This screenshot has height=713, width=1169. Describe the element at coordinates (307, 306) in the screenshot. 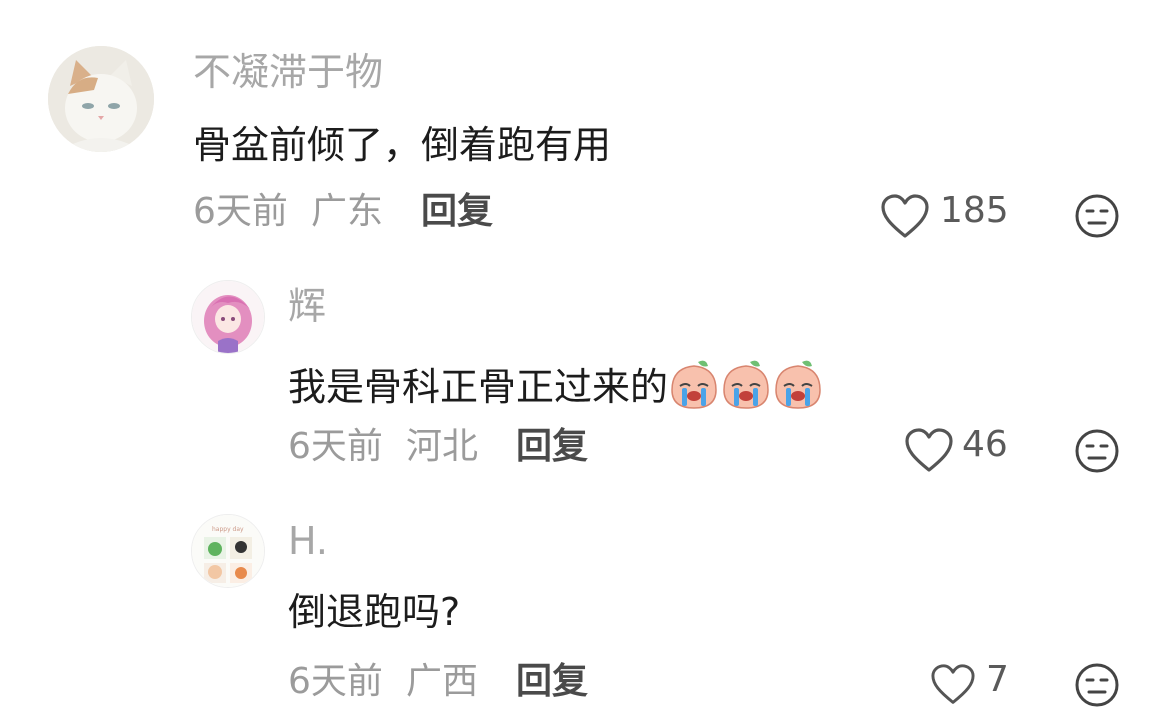

I see `username: 辉` at that location.